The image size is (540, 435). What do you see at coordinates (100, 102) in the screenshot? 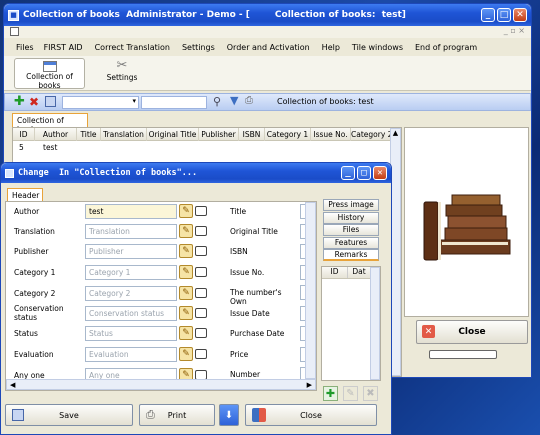
I see `filter-dropdown: ▾` at bounding box center [100, 102].